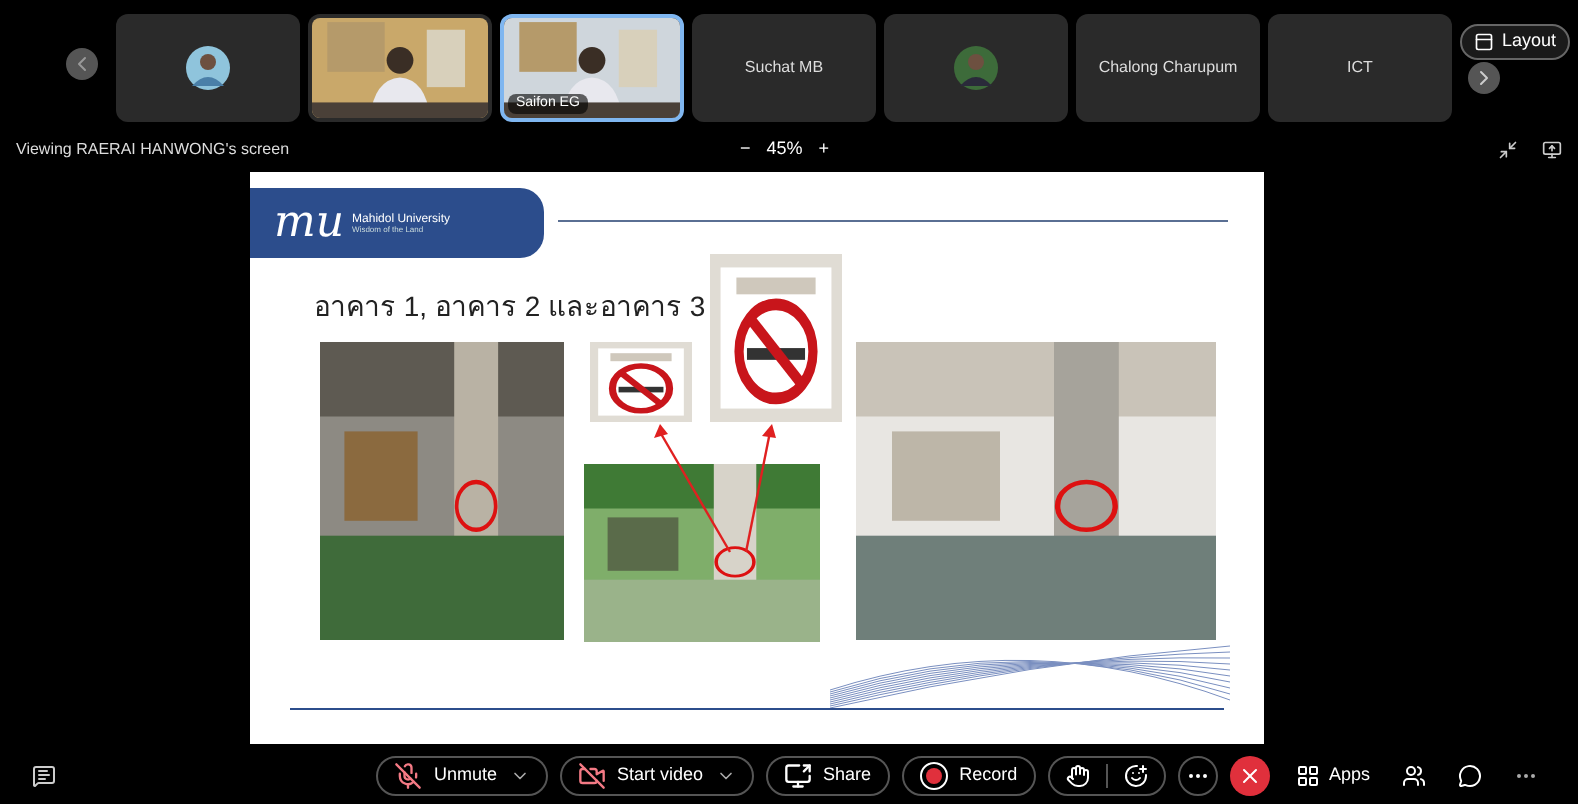 This screenshot has height=804, width=1578. What do you see at coordinates (1483, 42) in the screenshot?
I see `layout-icon` at bounding box center [1483, 42].